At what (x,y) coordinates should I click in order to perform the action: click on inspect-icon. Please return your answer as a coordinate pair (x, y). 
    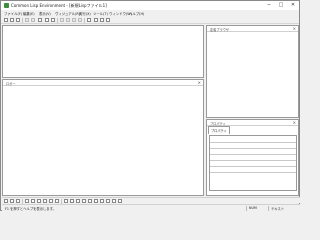
    Looking at the image, I should click on (45, 201).